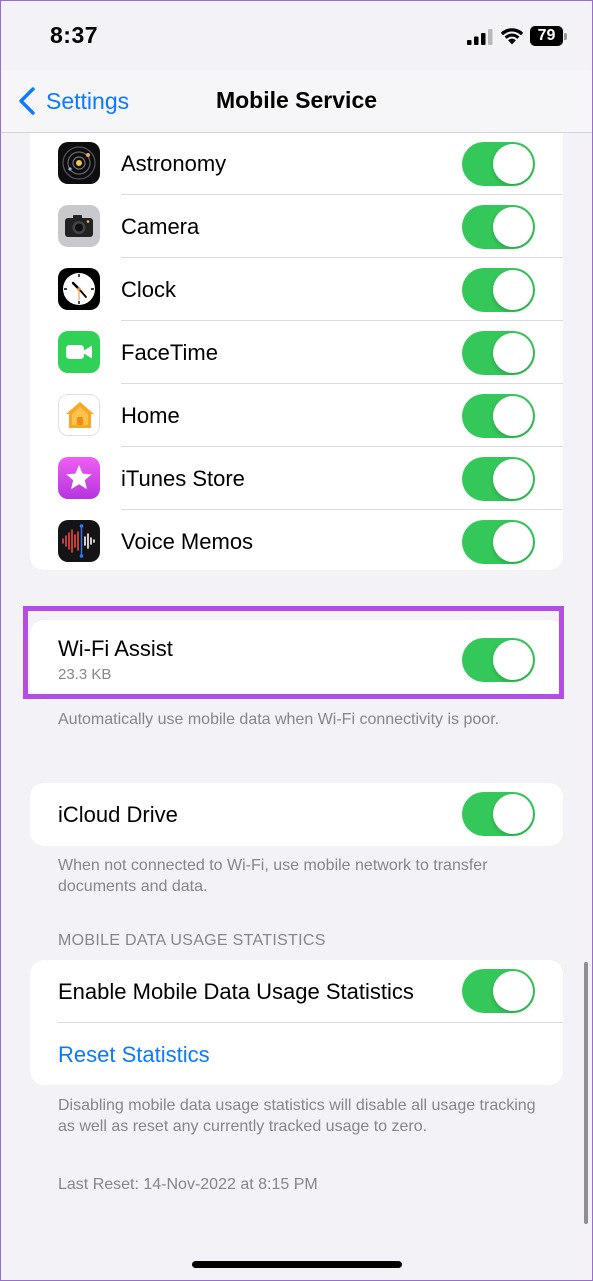  What do you see at coordinates (79, 478) in the screenshot?
I see `itunes-store-icon` at bounding box center [79, 478].